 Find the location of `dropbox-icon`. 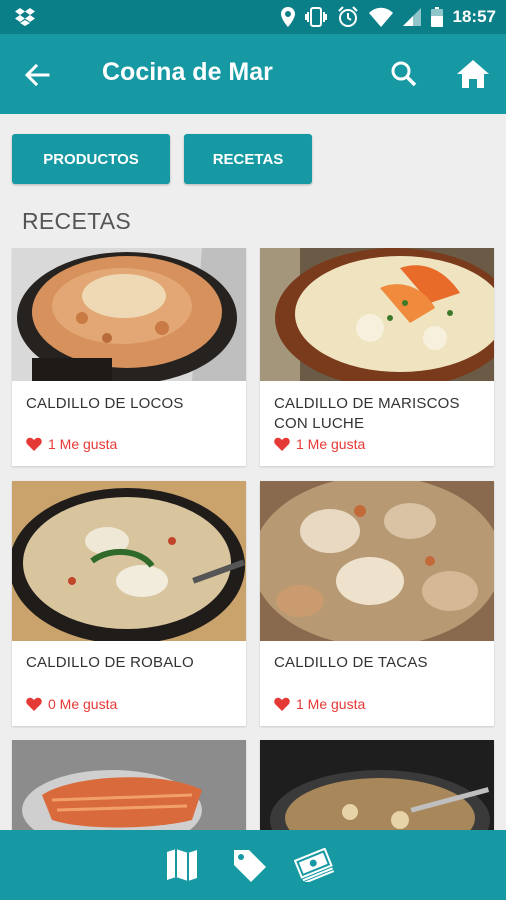

dropbox-icon is located at coordinates (25, 17).